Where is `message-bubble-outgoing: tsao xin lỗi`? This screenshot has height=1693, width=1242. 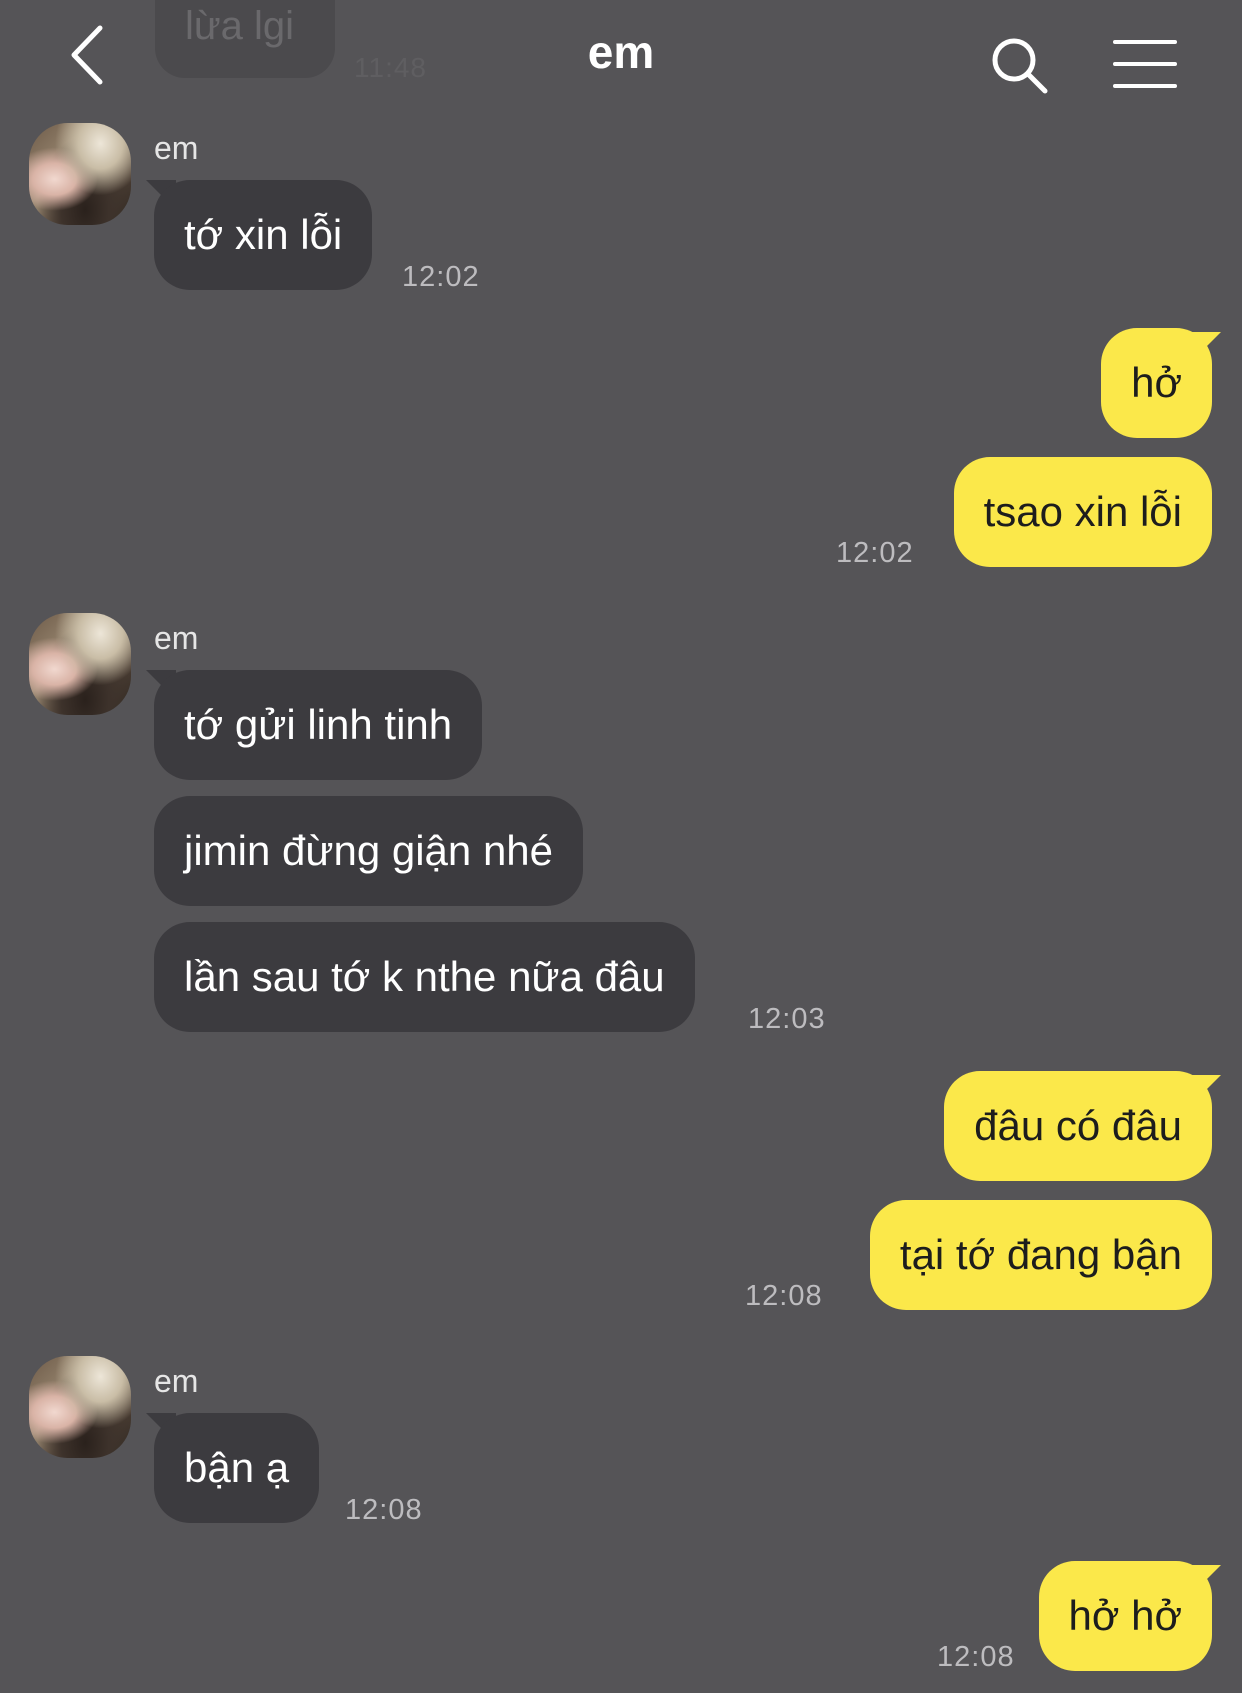 message-bubble-outgoing: tsao xin lỗi is located at coordinates (1082, 512).